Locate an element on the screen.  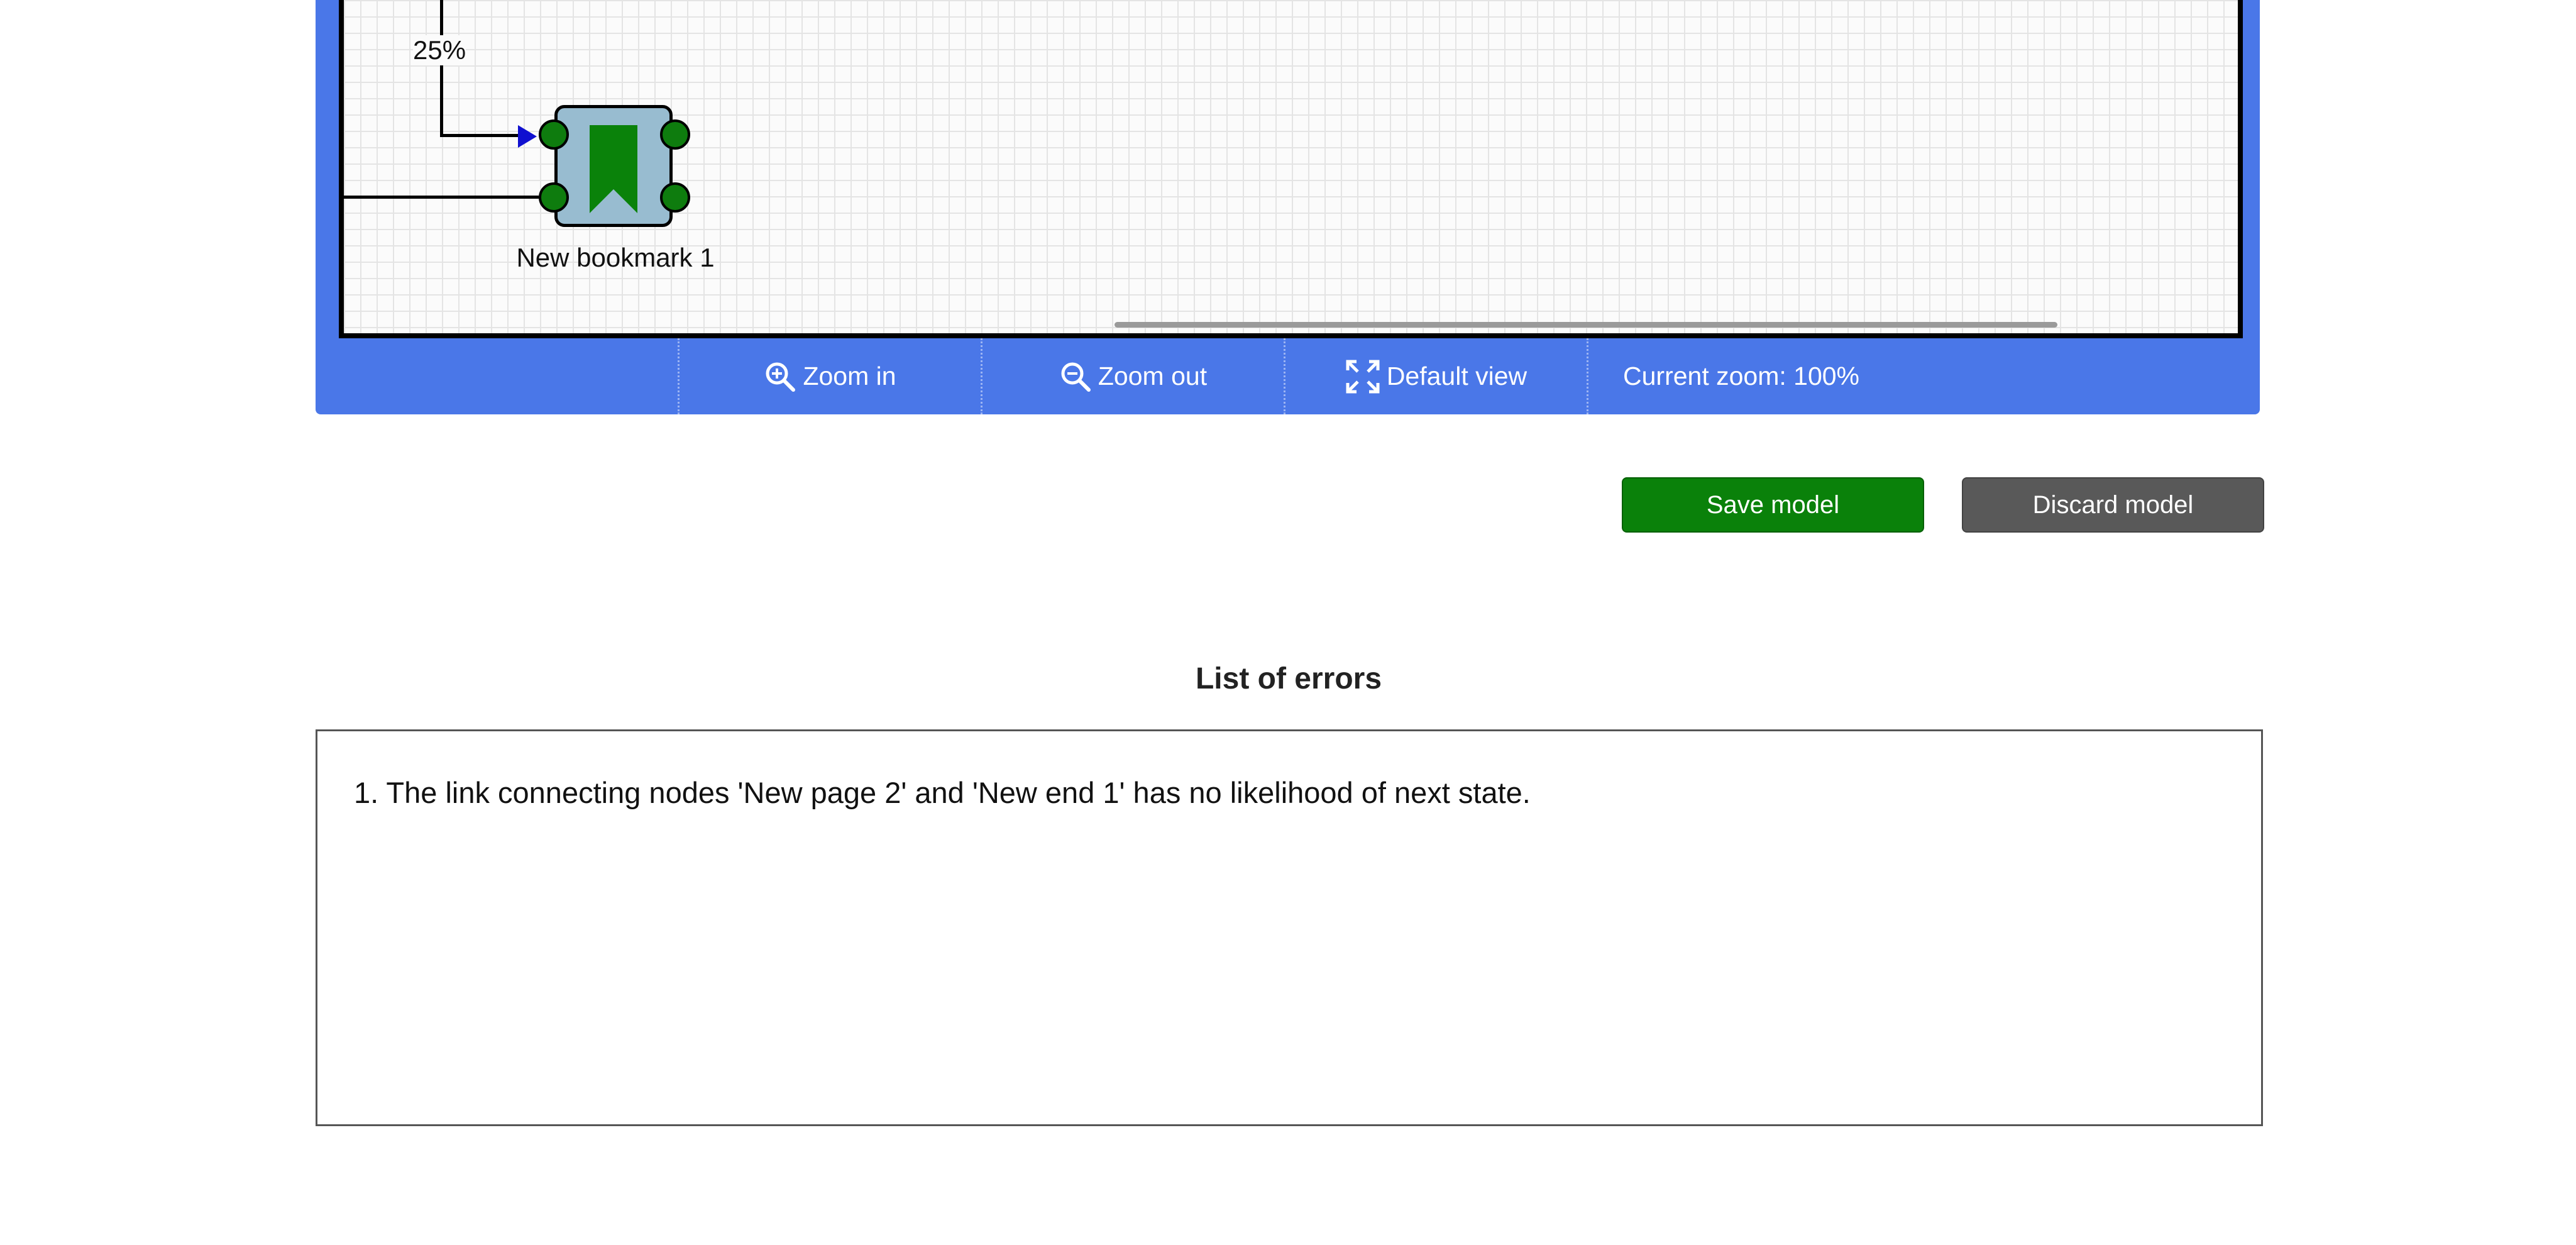
link-arrow-head is located at coordinates (528, 136).